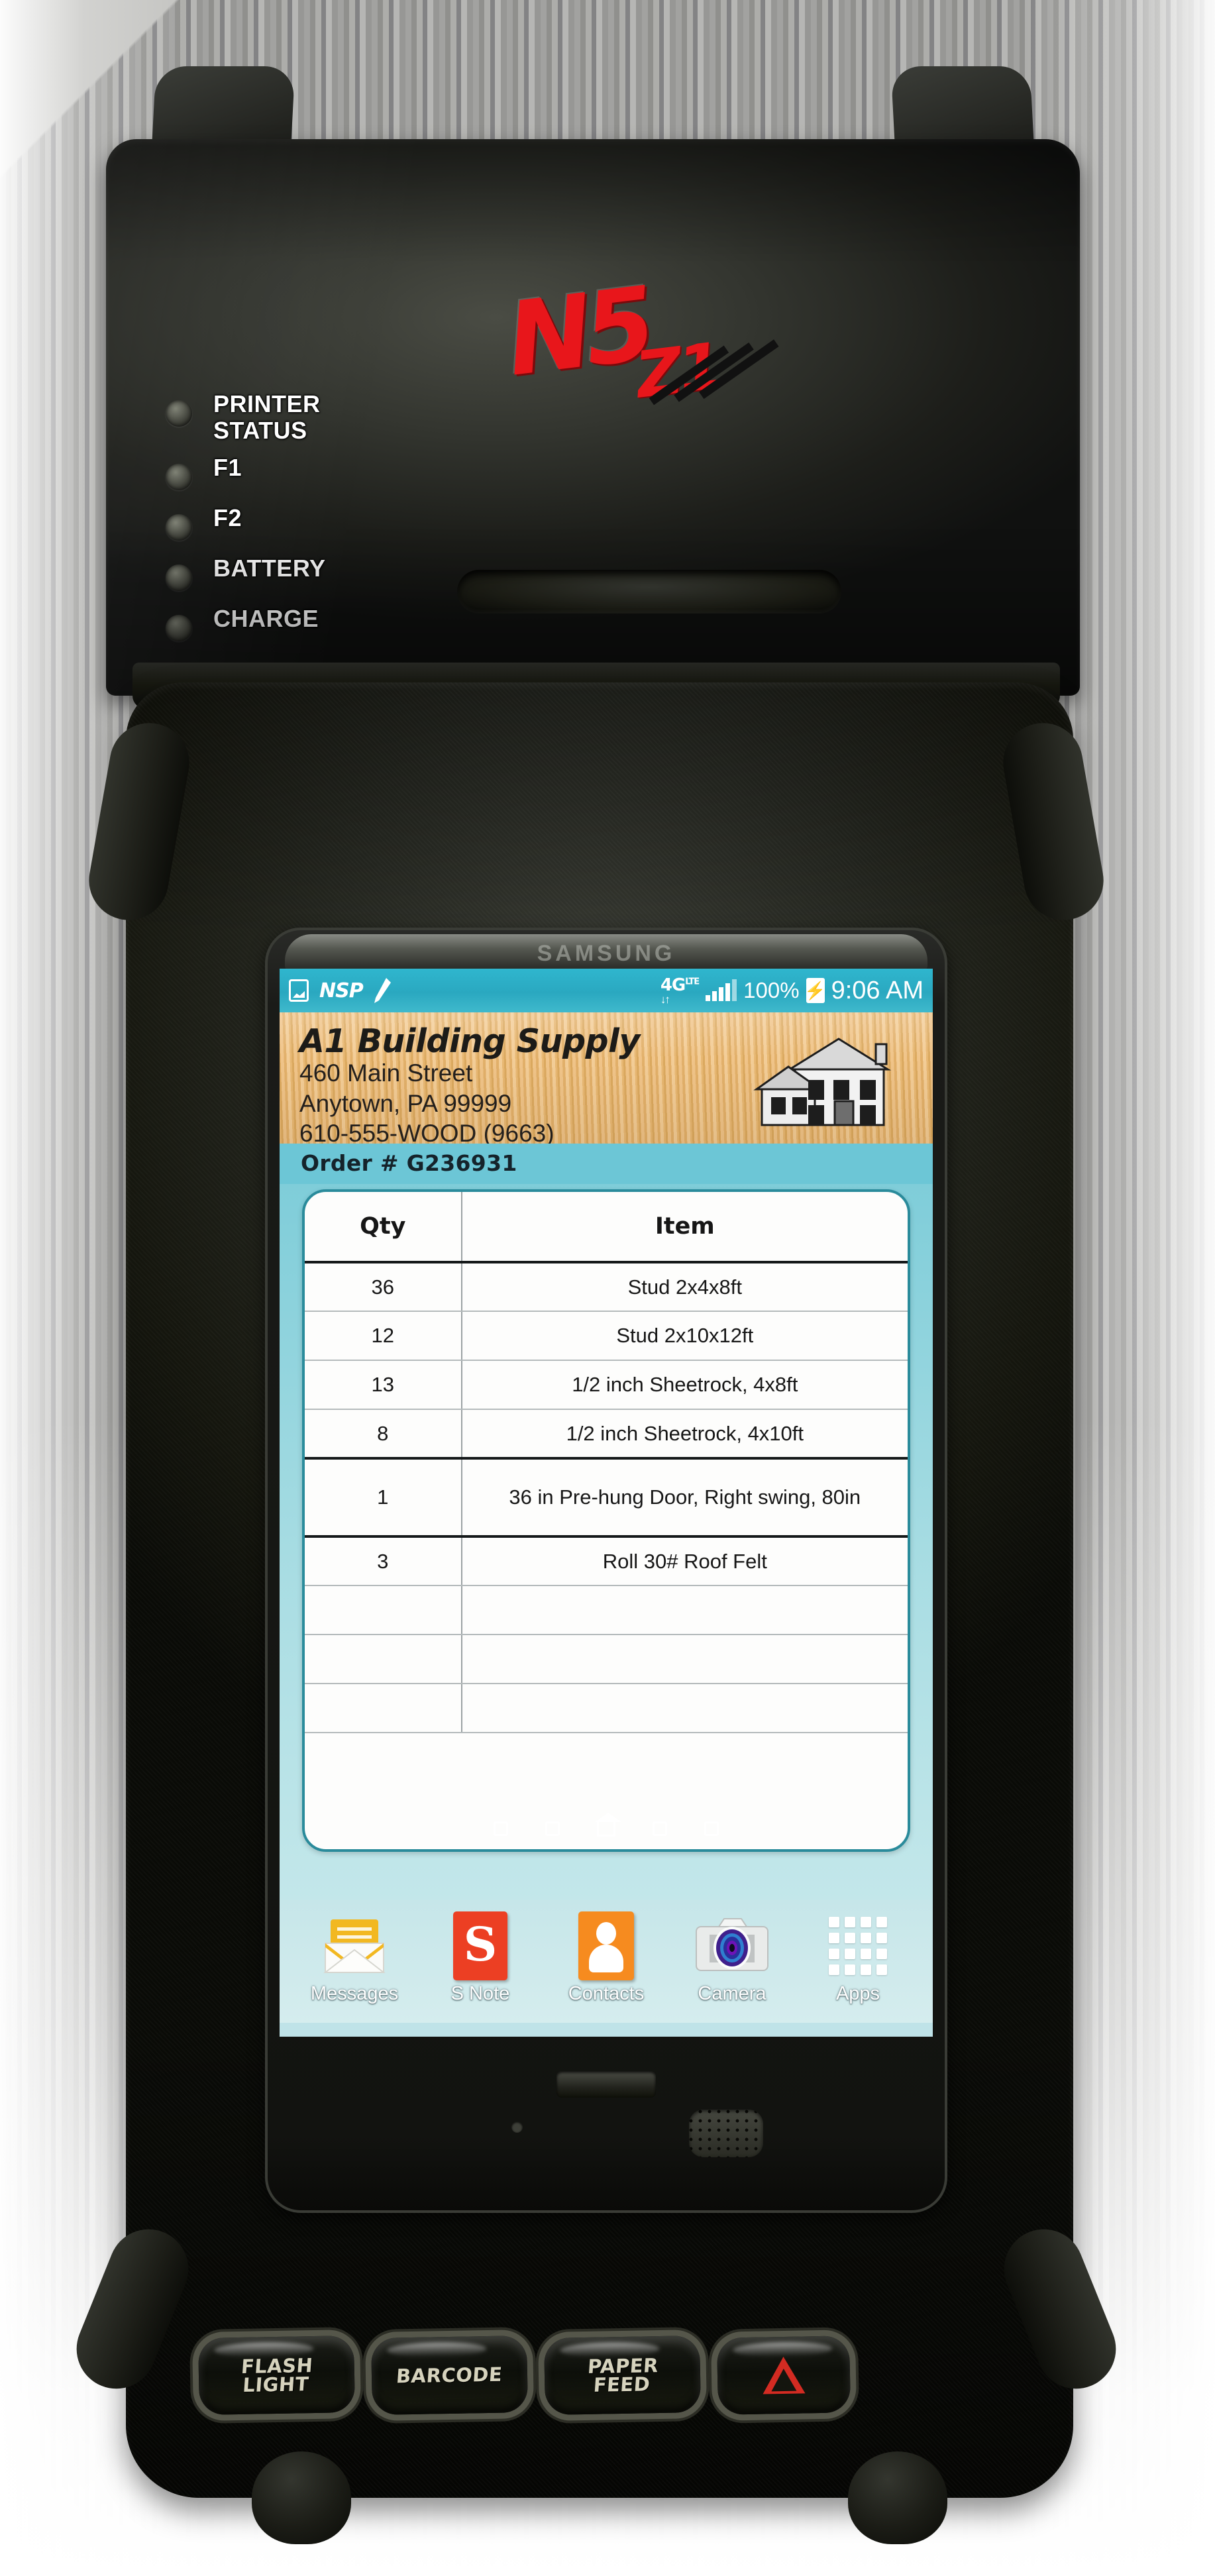 The image size is (1215, 2576). Describe the element at coordinates (480, 1993) in the screenshot. I see `dock-label-s-note: S Note` at that location.